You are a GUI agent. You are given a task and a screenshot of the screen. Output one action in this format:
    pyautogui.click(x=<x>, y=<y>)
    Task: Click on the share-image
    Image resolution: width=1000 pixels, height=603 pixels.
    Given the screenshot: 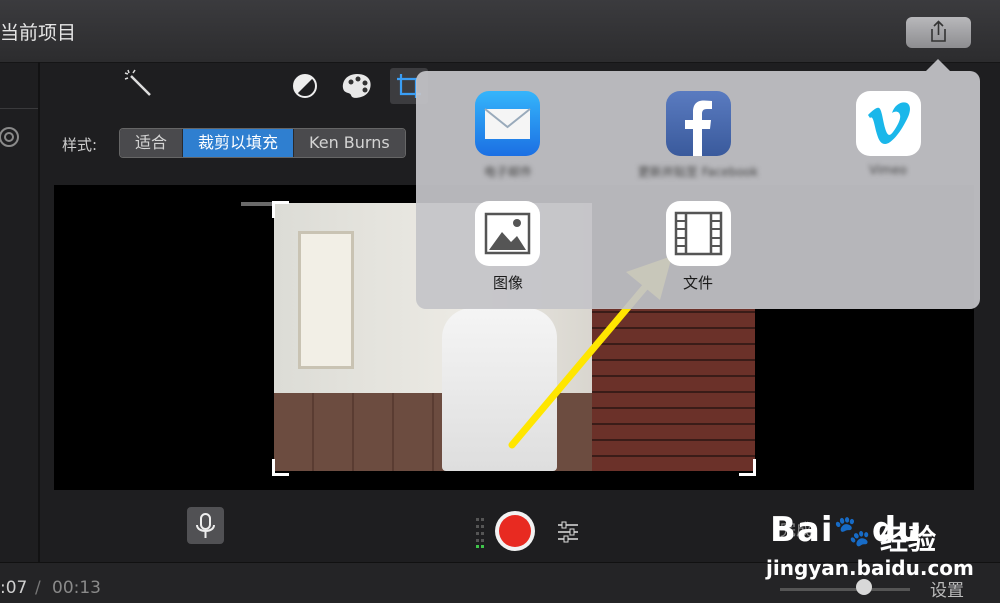 What is the action you would take?
    pyautogui.click(x=507, y=233)
    